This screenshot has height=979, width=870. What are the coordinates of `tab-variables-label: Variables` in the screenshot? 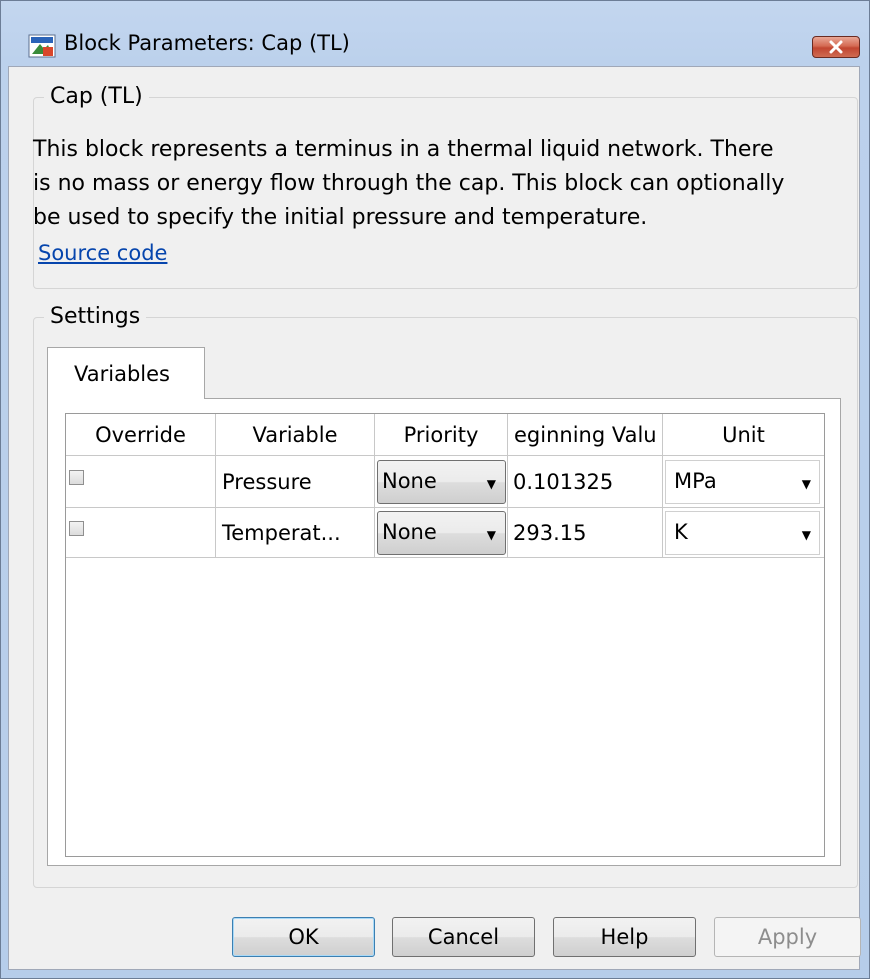 It's located at (122, 374).